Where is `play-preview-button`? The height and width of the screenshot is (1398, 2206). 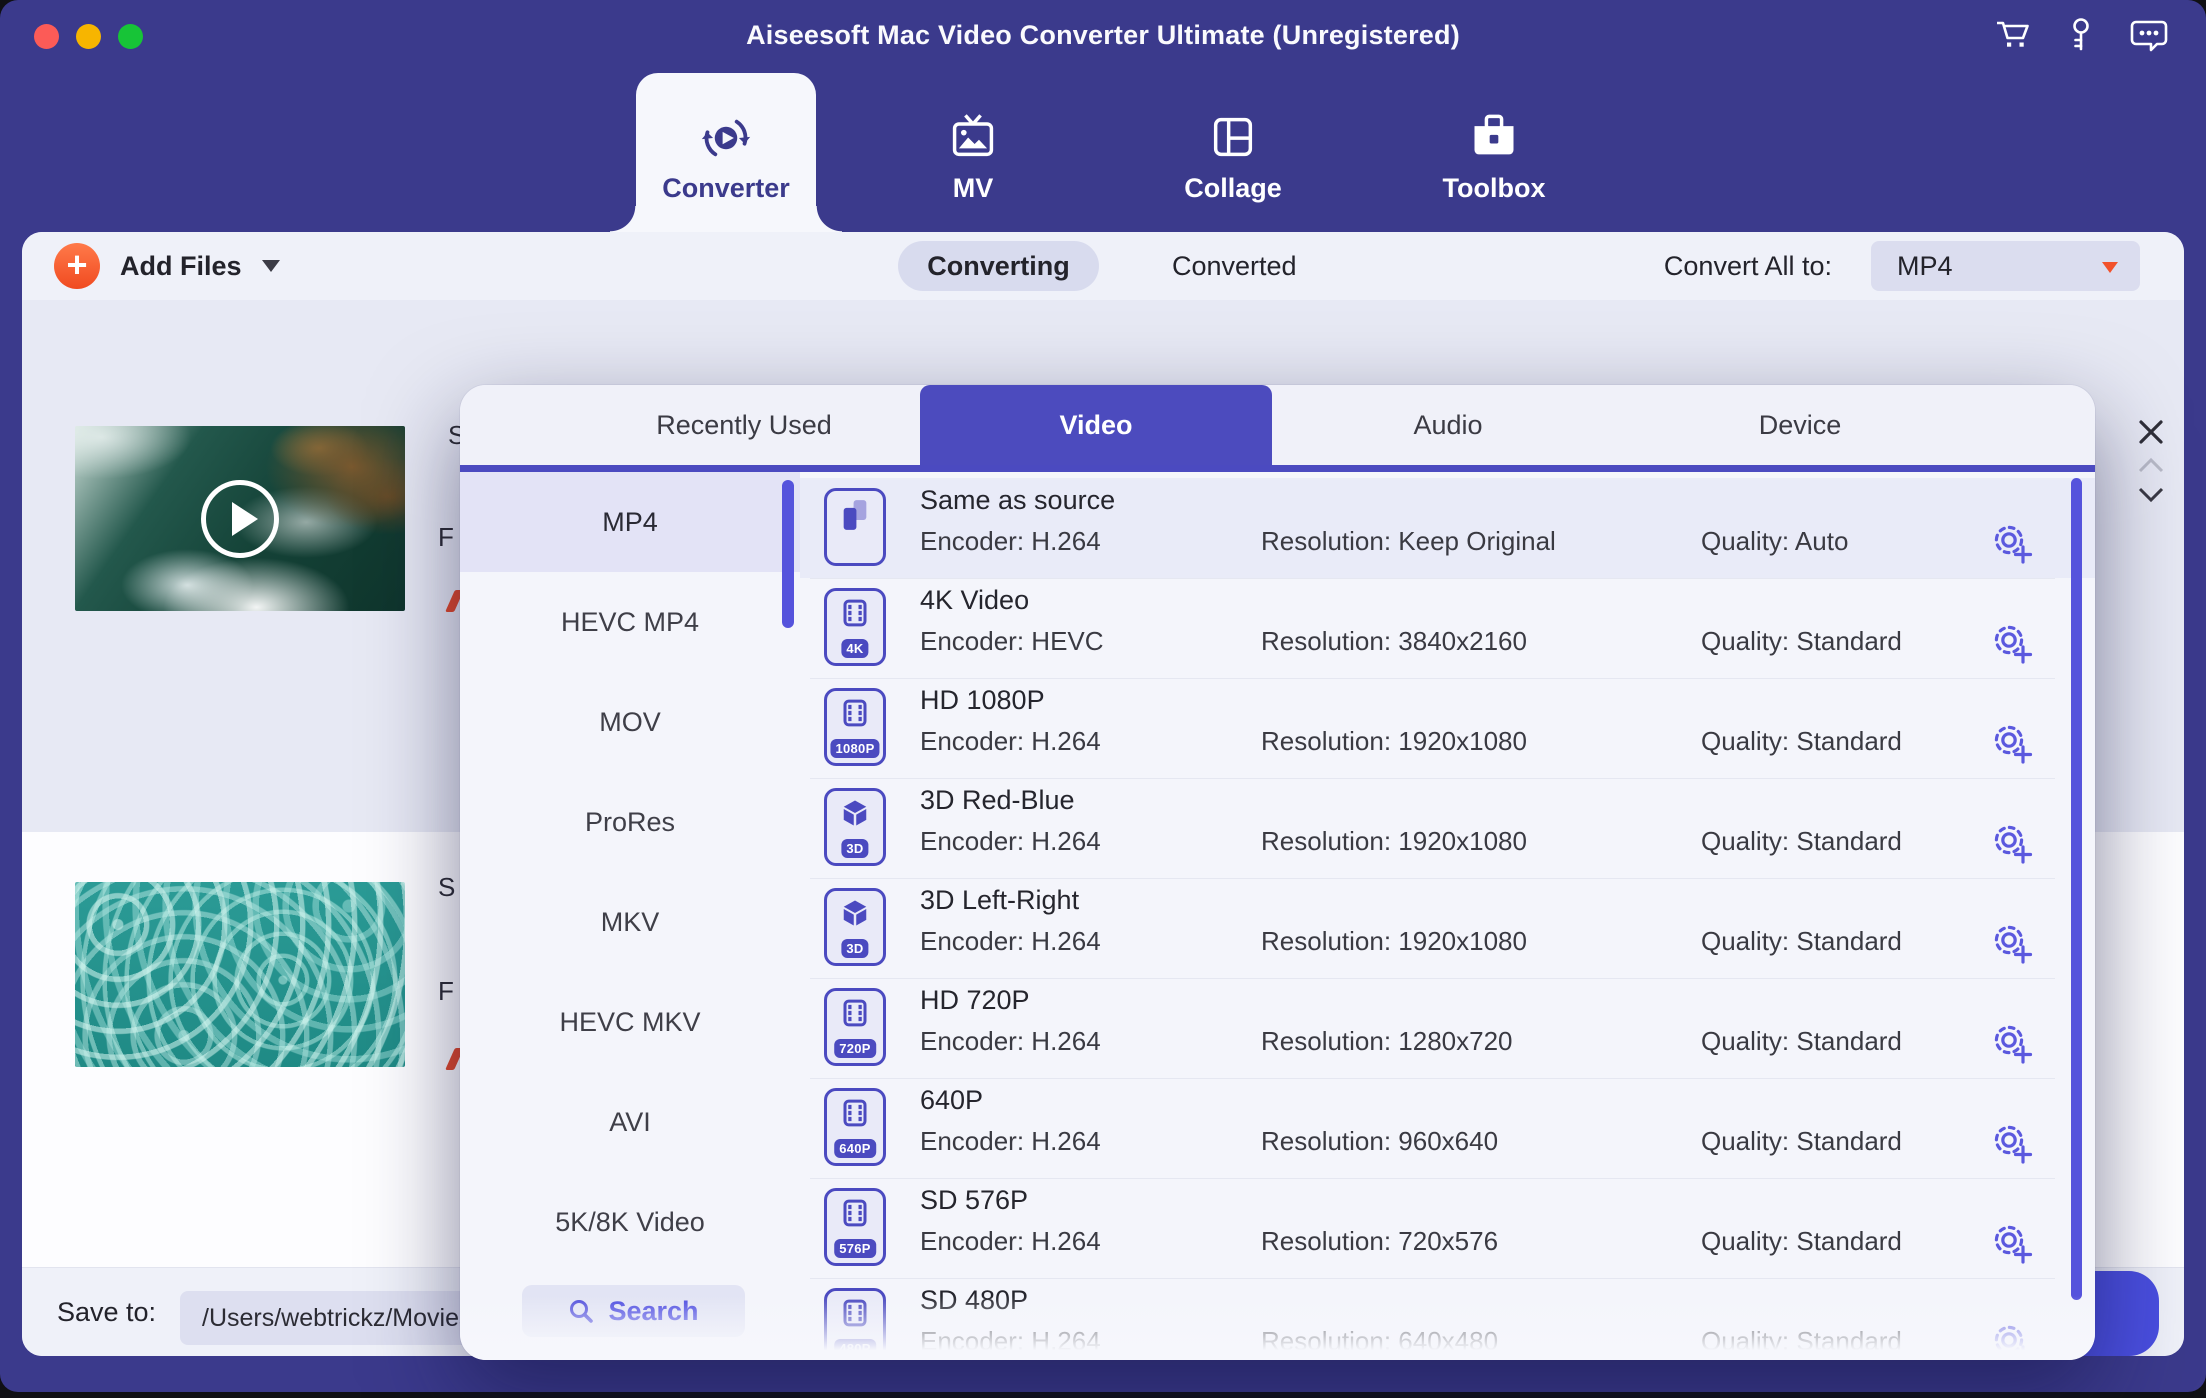
play-preview-button is located at coordinates (240, 518).